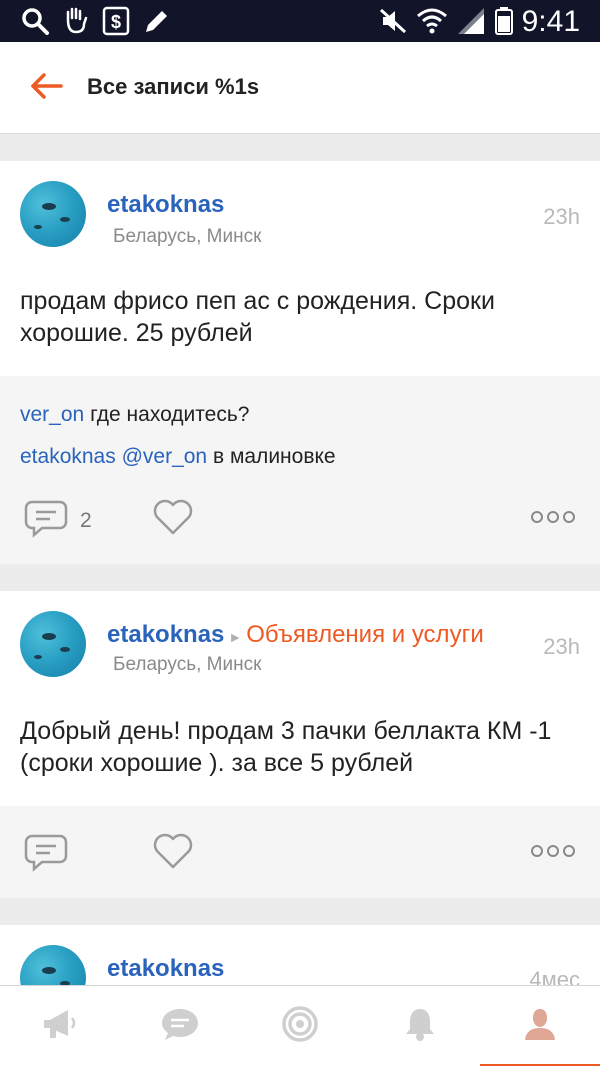  Describe the element at coordinates (274, 456) in the screenshot. I see `comment-text: в малиновке` at that location.